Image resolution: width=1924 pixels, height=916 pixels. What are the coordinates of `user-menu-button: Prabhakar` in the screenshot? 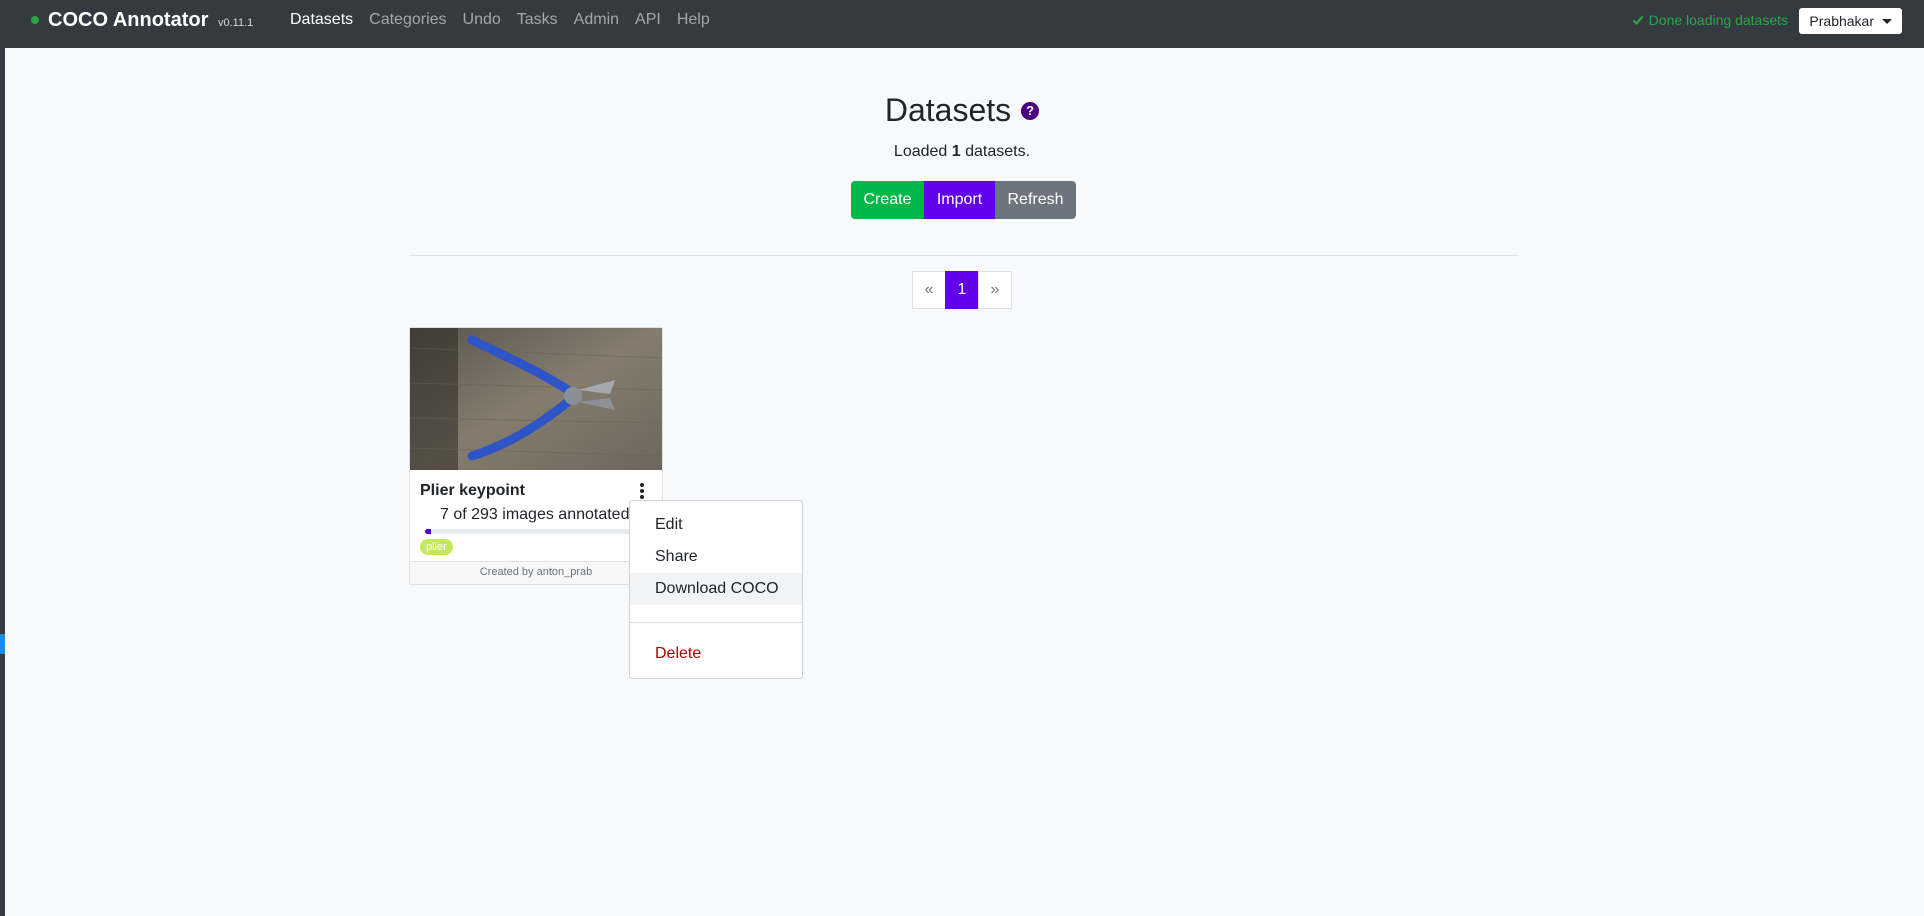 It's located at (1850, 21).